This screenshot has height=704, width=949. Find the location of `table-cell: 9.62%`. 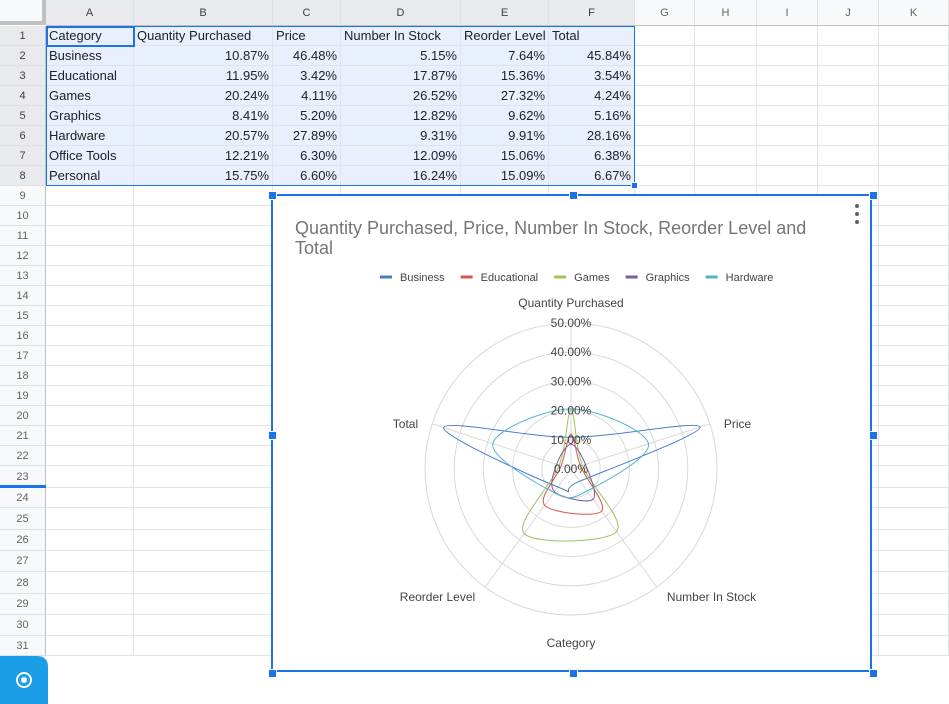

table-cell: 9.62% is located at coordinates (505, 116).